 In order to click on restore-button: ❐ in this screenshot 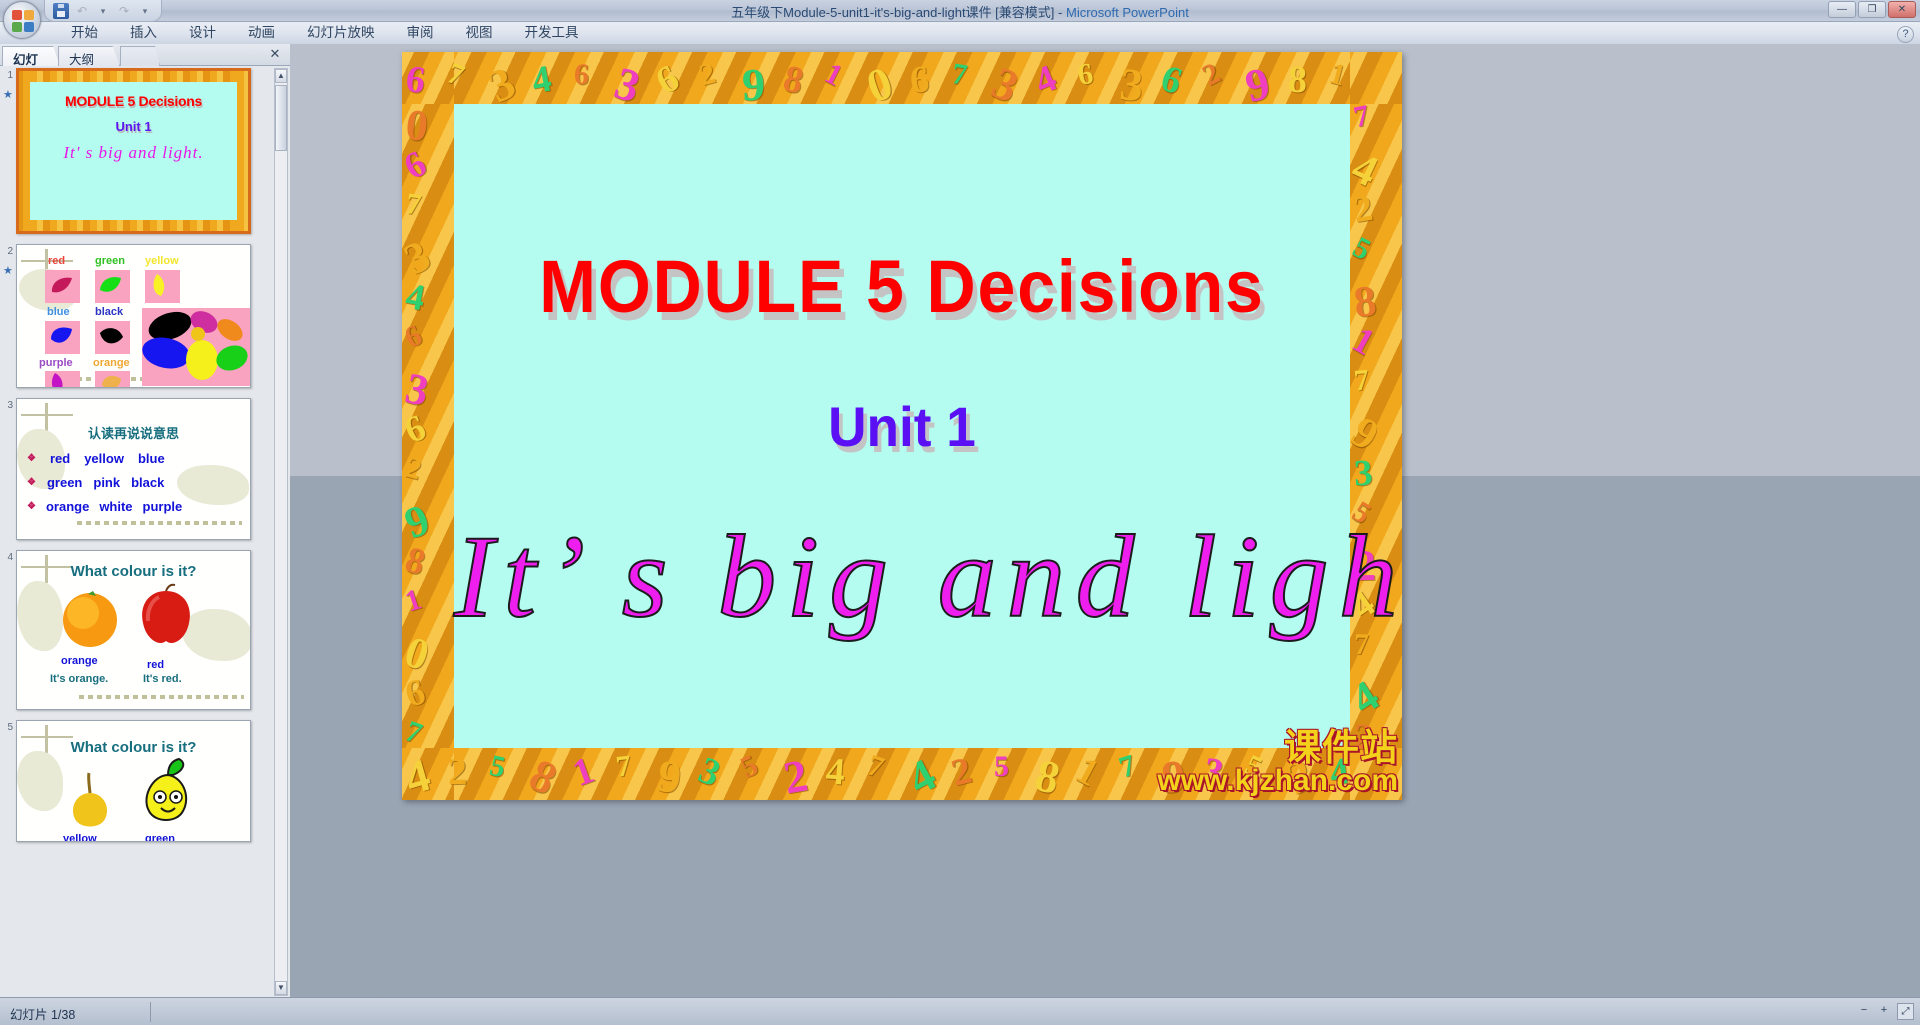, I will do `click(1872, 9)`.